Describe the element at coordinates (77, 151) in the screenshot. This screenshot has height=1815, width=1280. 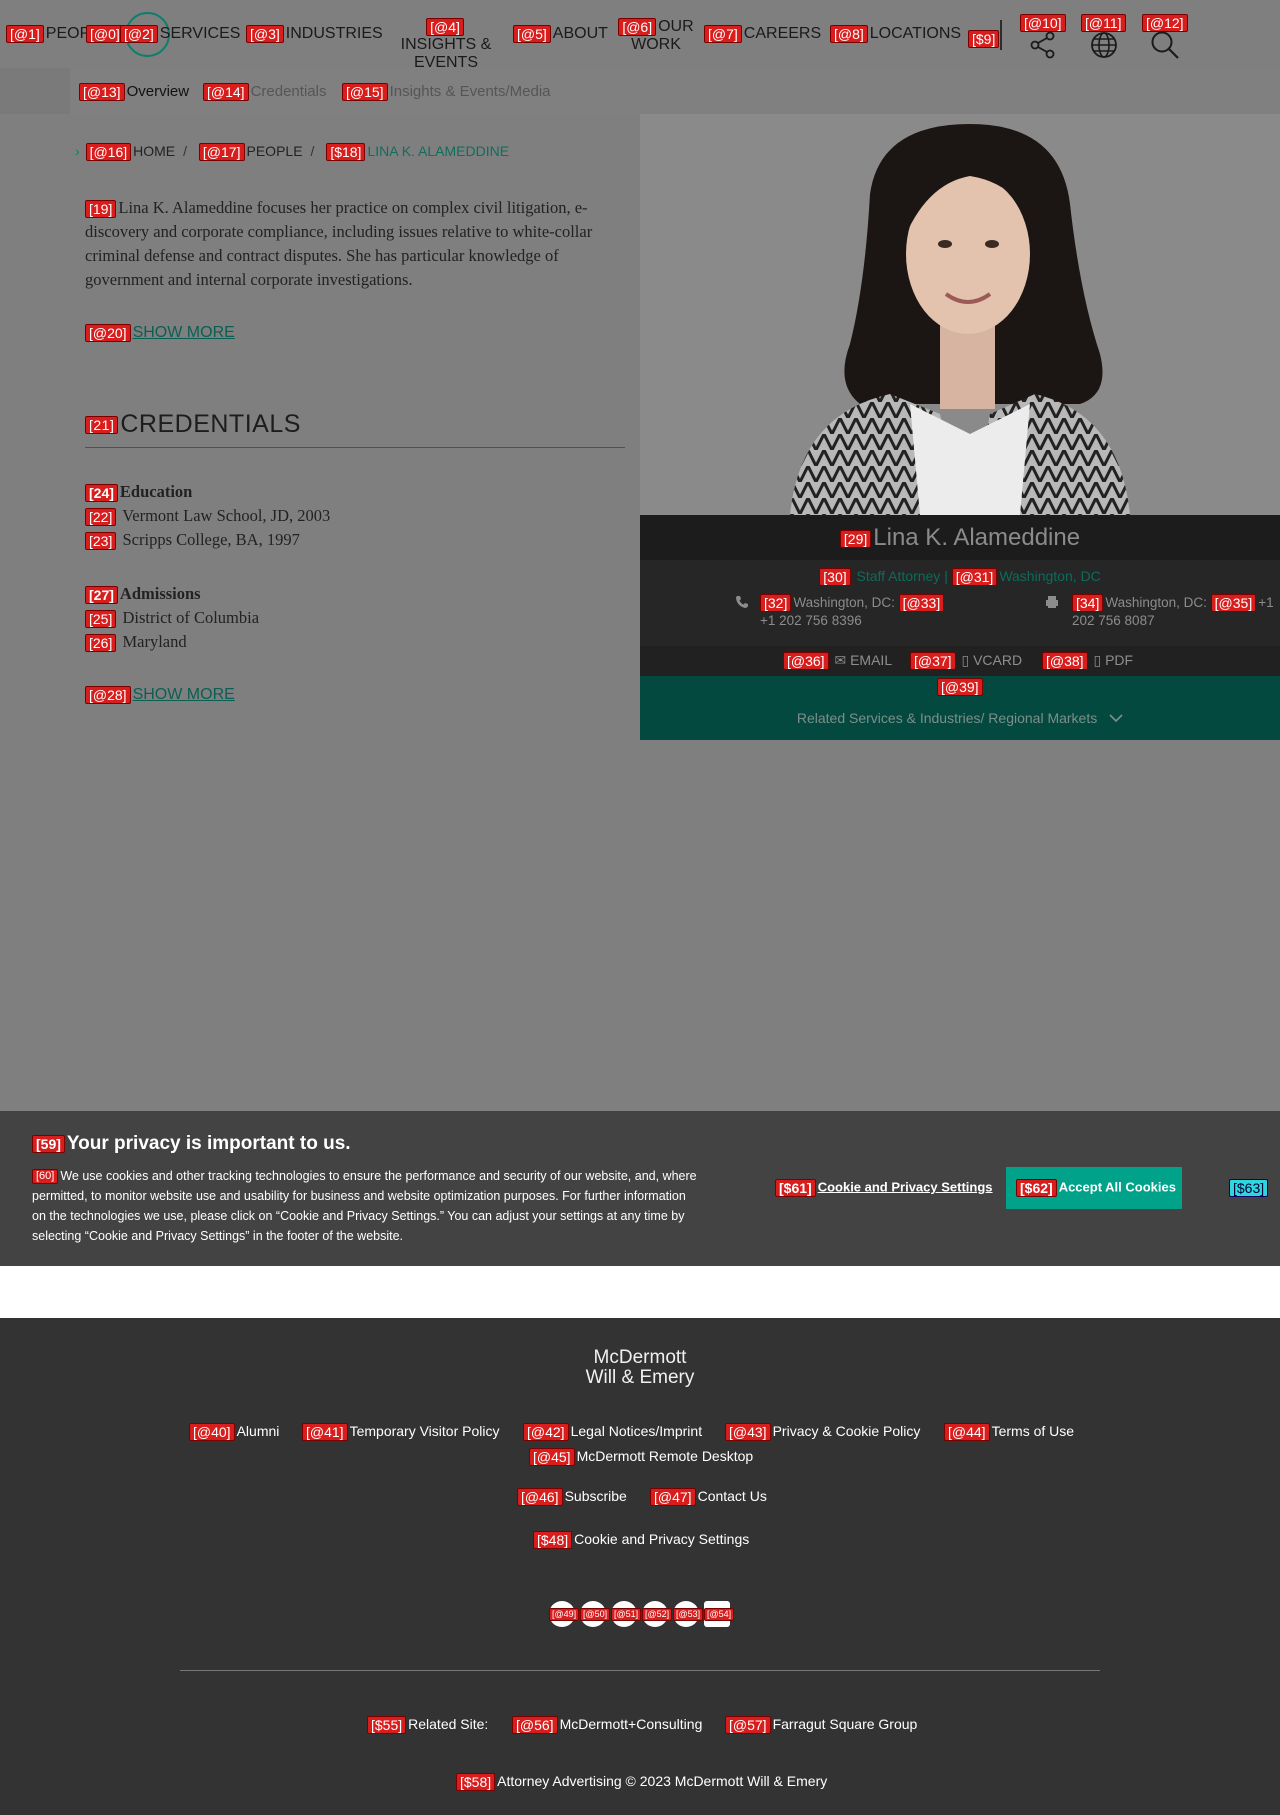
I see `chevron-right-icon: ›` at that location.